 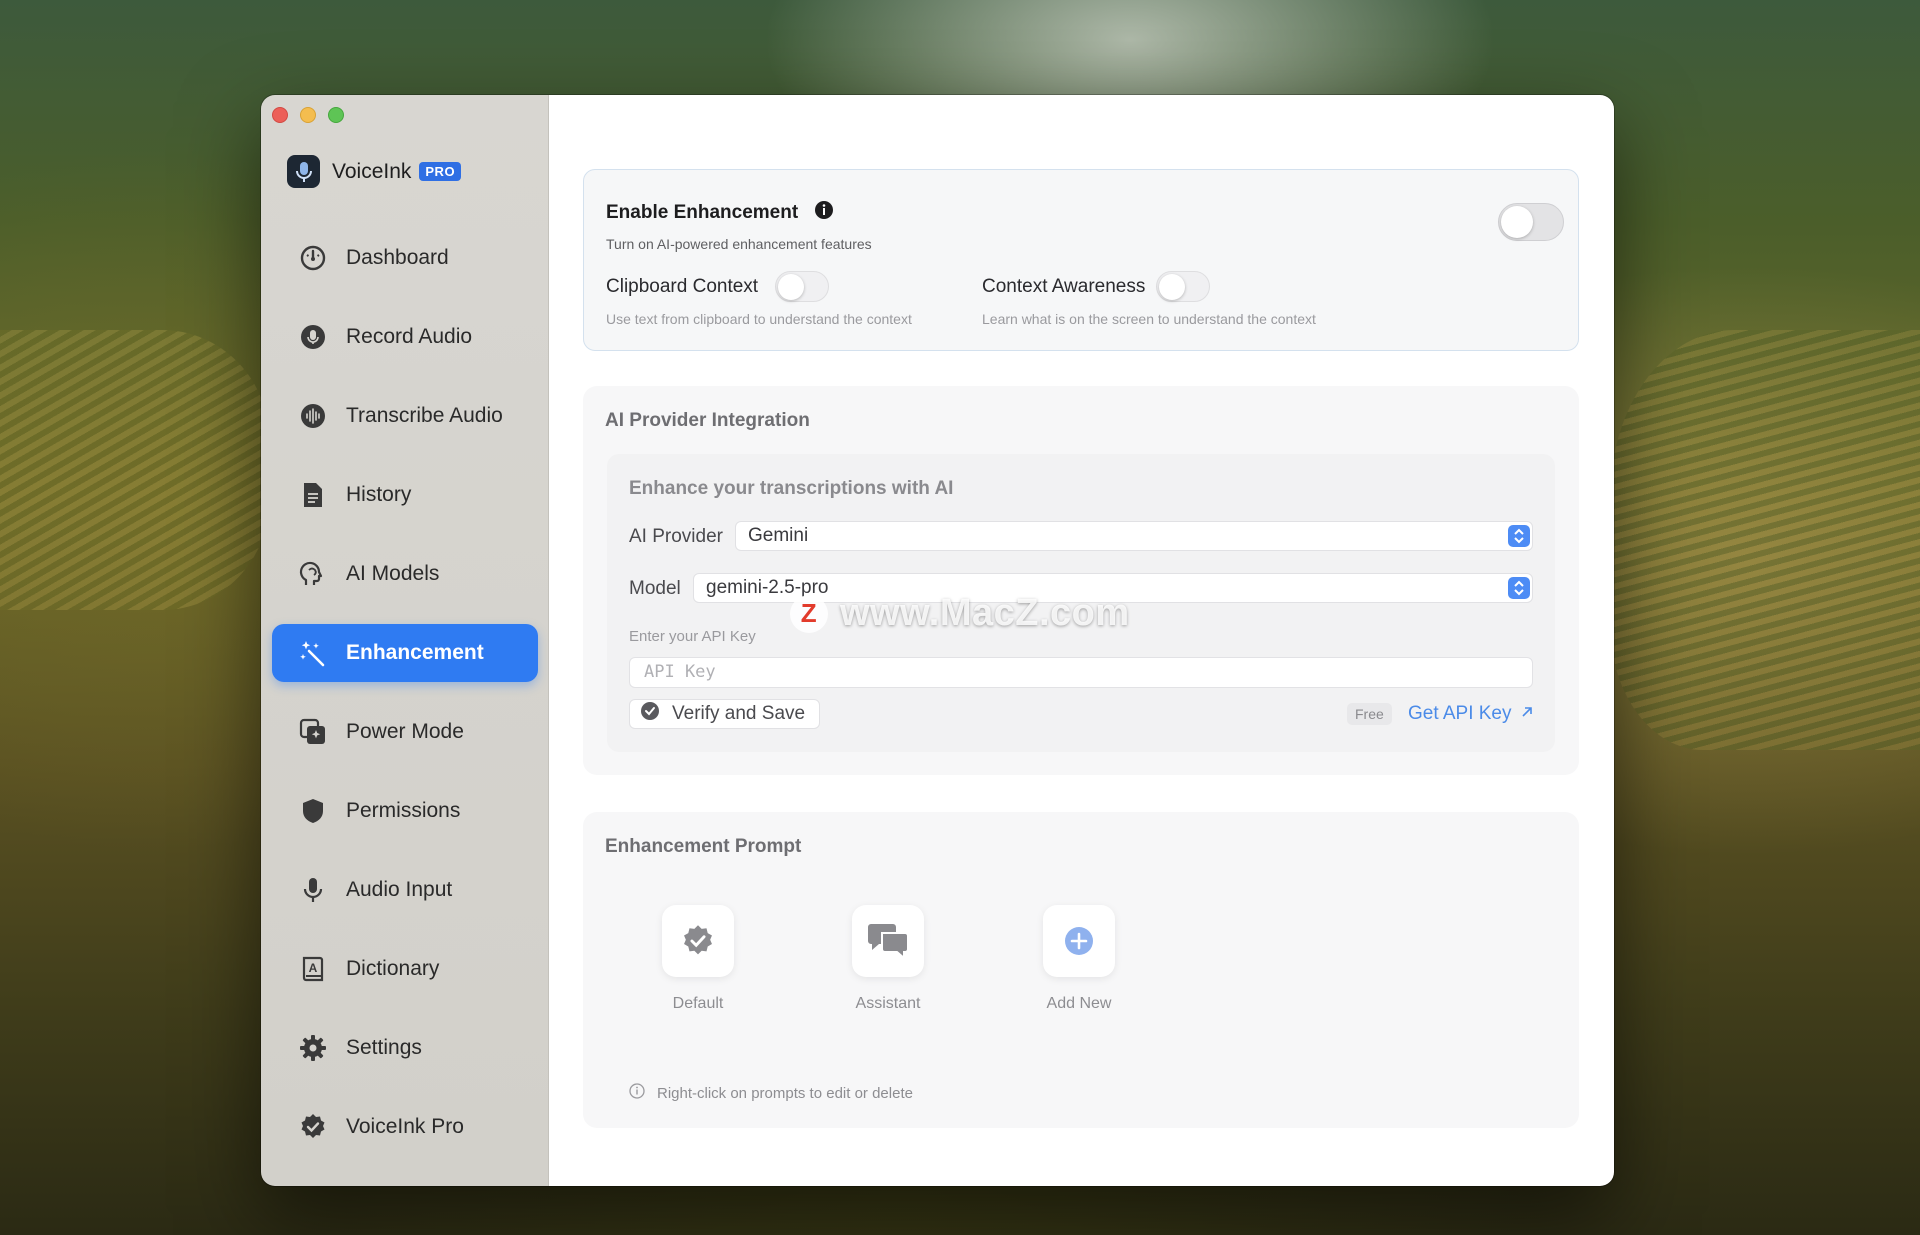 I want to click on site-watermark: Z www.MacZ.com, so click(x=960, y=613).